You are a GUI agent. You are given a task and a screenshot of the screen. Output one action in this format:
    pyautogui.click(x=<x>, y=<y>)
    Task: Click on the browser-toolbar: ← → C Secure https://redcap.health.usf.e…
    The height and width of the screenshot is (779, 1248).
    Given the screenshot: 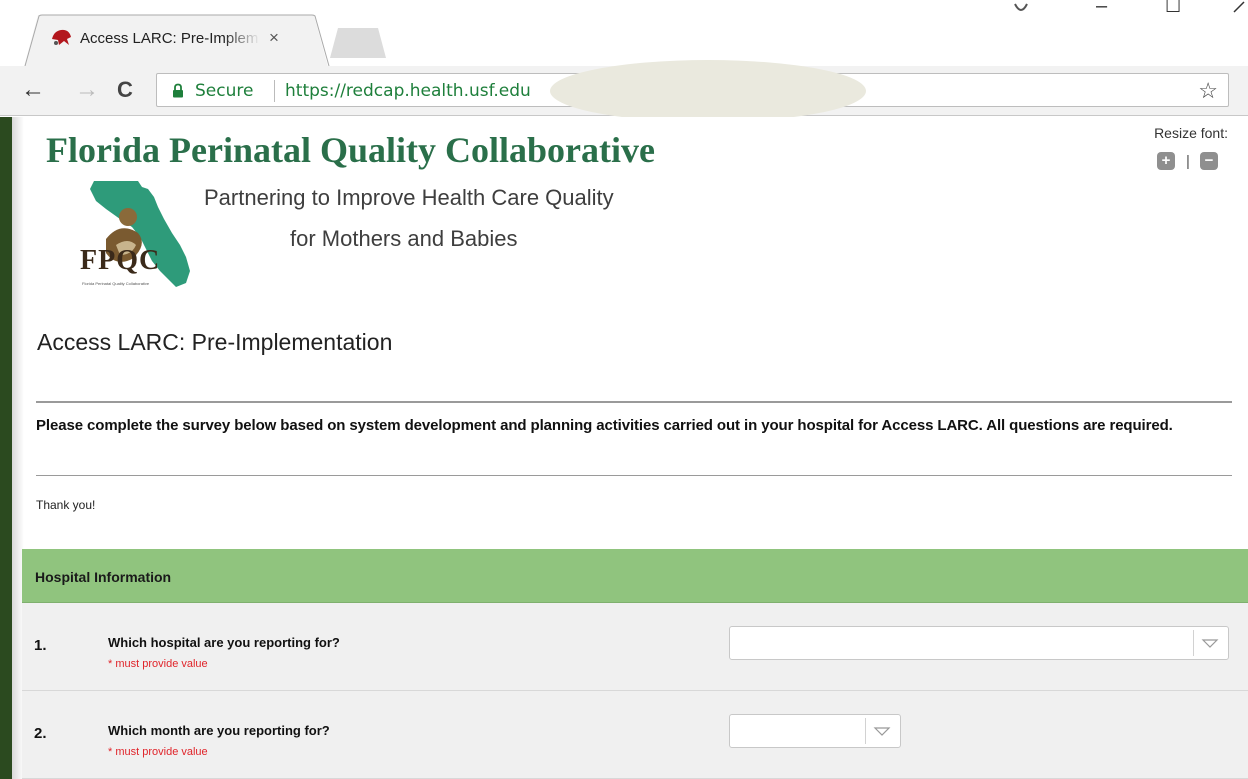 What is the action you would take?
    pyautogui.click(x=624, y=91)
    